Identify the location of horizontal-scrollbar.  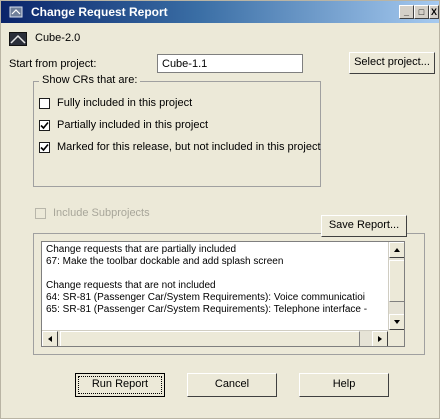
(215, 338).